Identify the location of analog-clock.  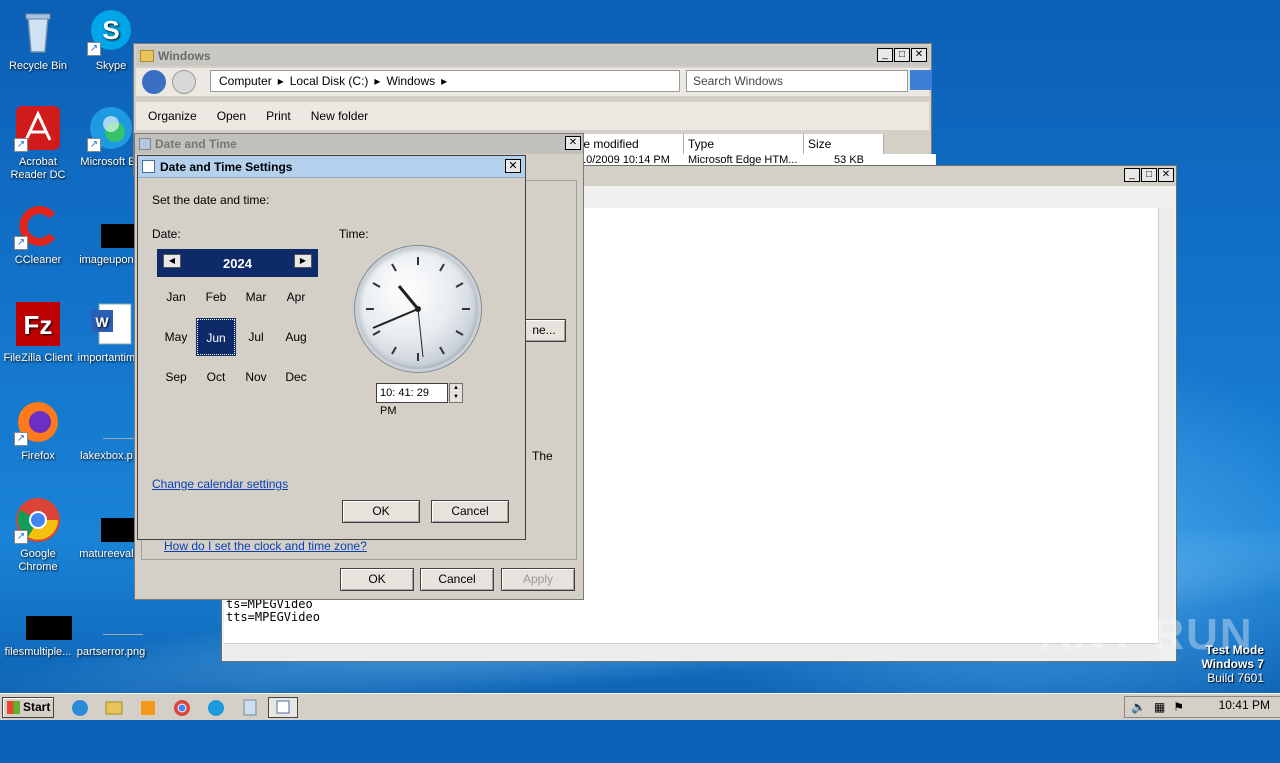
(418, 309).